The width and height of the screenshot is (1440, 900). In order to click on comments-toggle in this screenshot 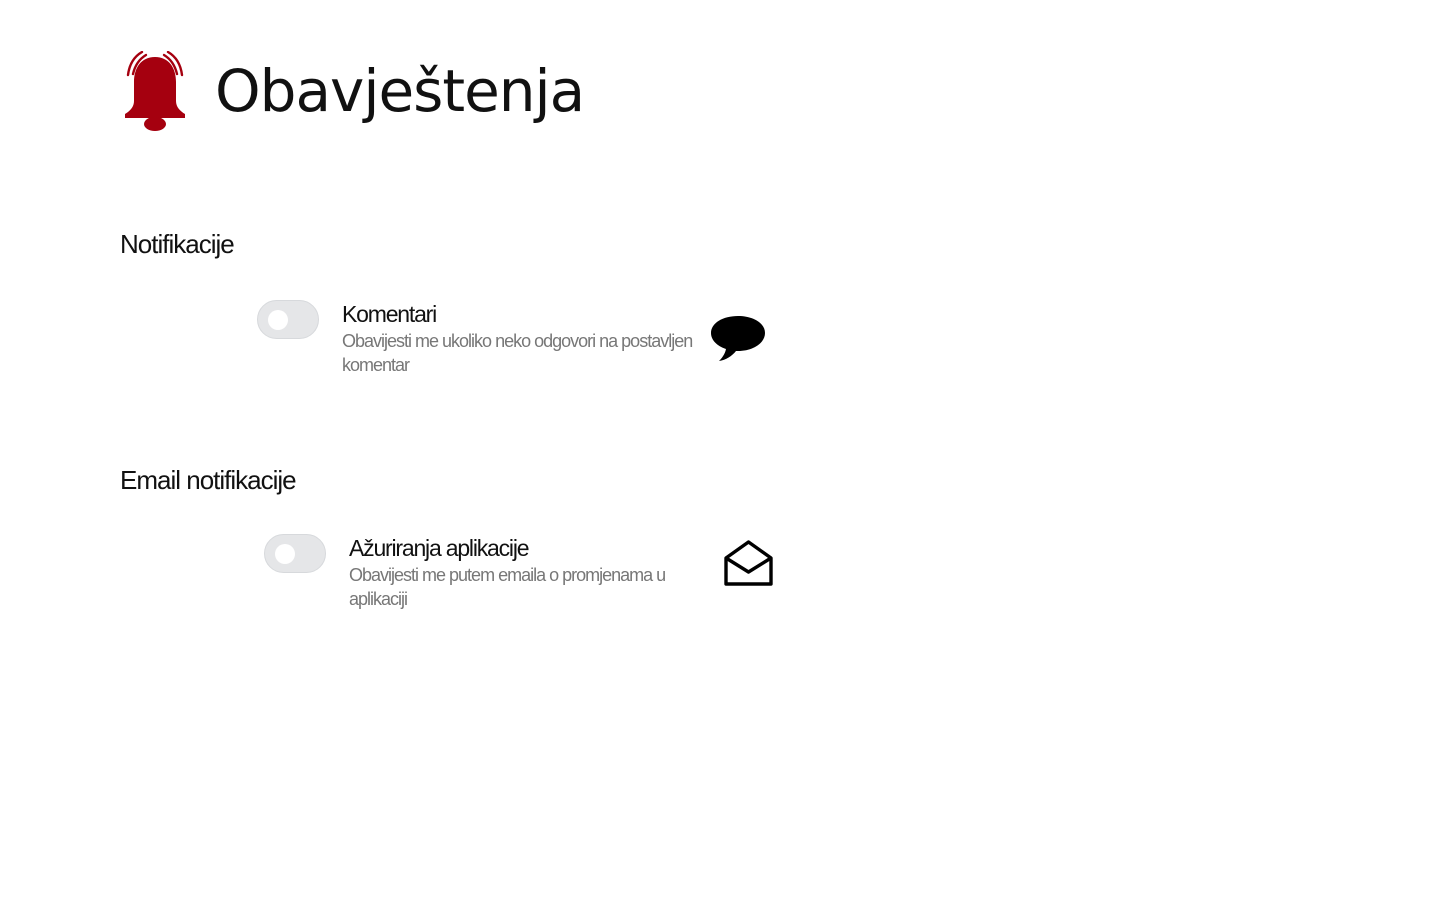, I will do `click(288, 319)`.